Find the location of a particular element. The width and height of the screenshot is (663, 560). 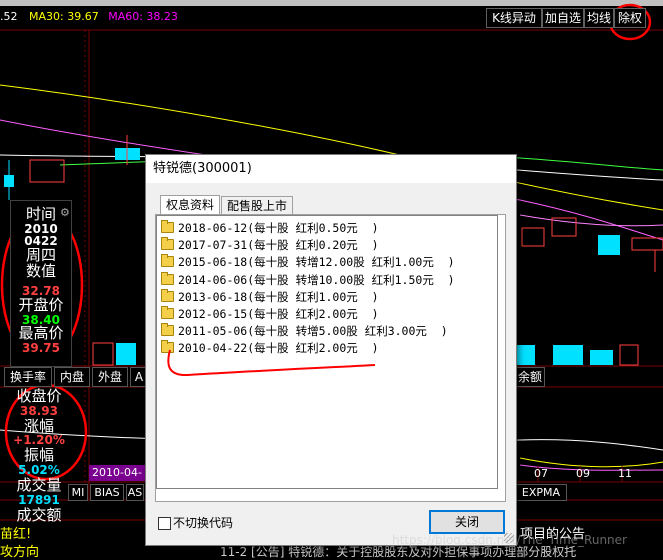

list-item-text: 2018-06-12(每十股 红利0.50元 ) is located at coordinates (278, 228).